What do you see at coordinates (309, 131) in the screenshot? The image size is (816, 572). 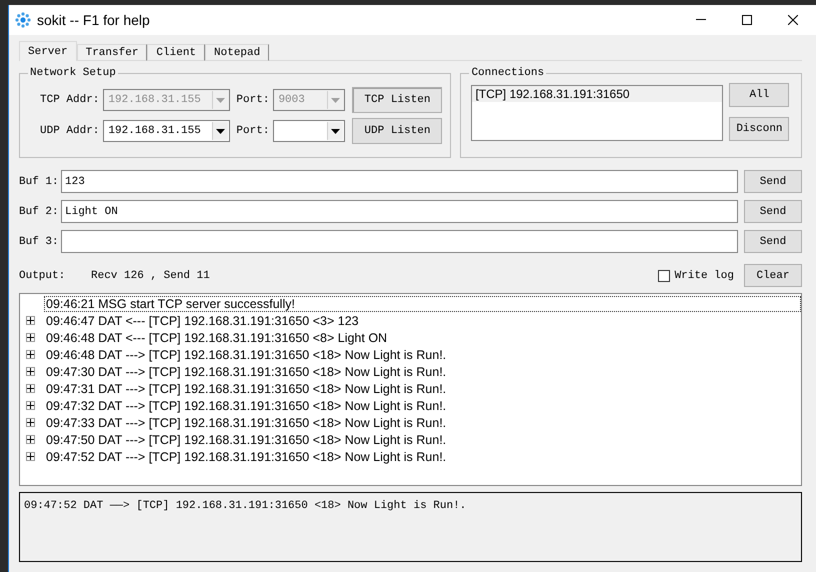 I see `port-dropdown` at bounding box center [309, 131].